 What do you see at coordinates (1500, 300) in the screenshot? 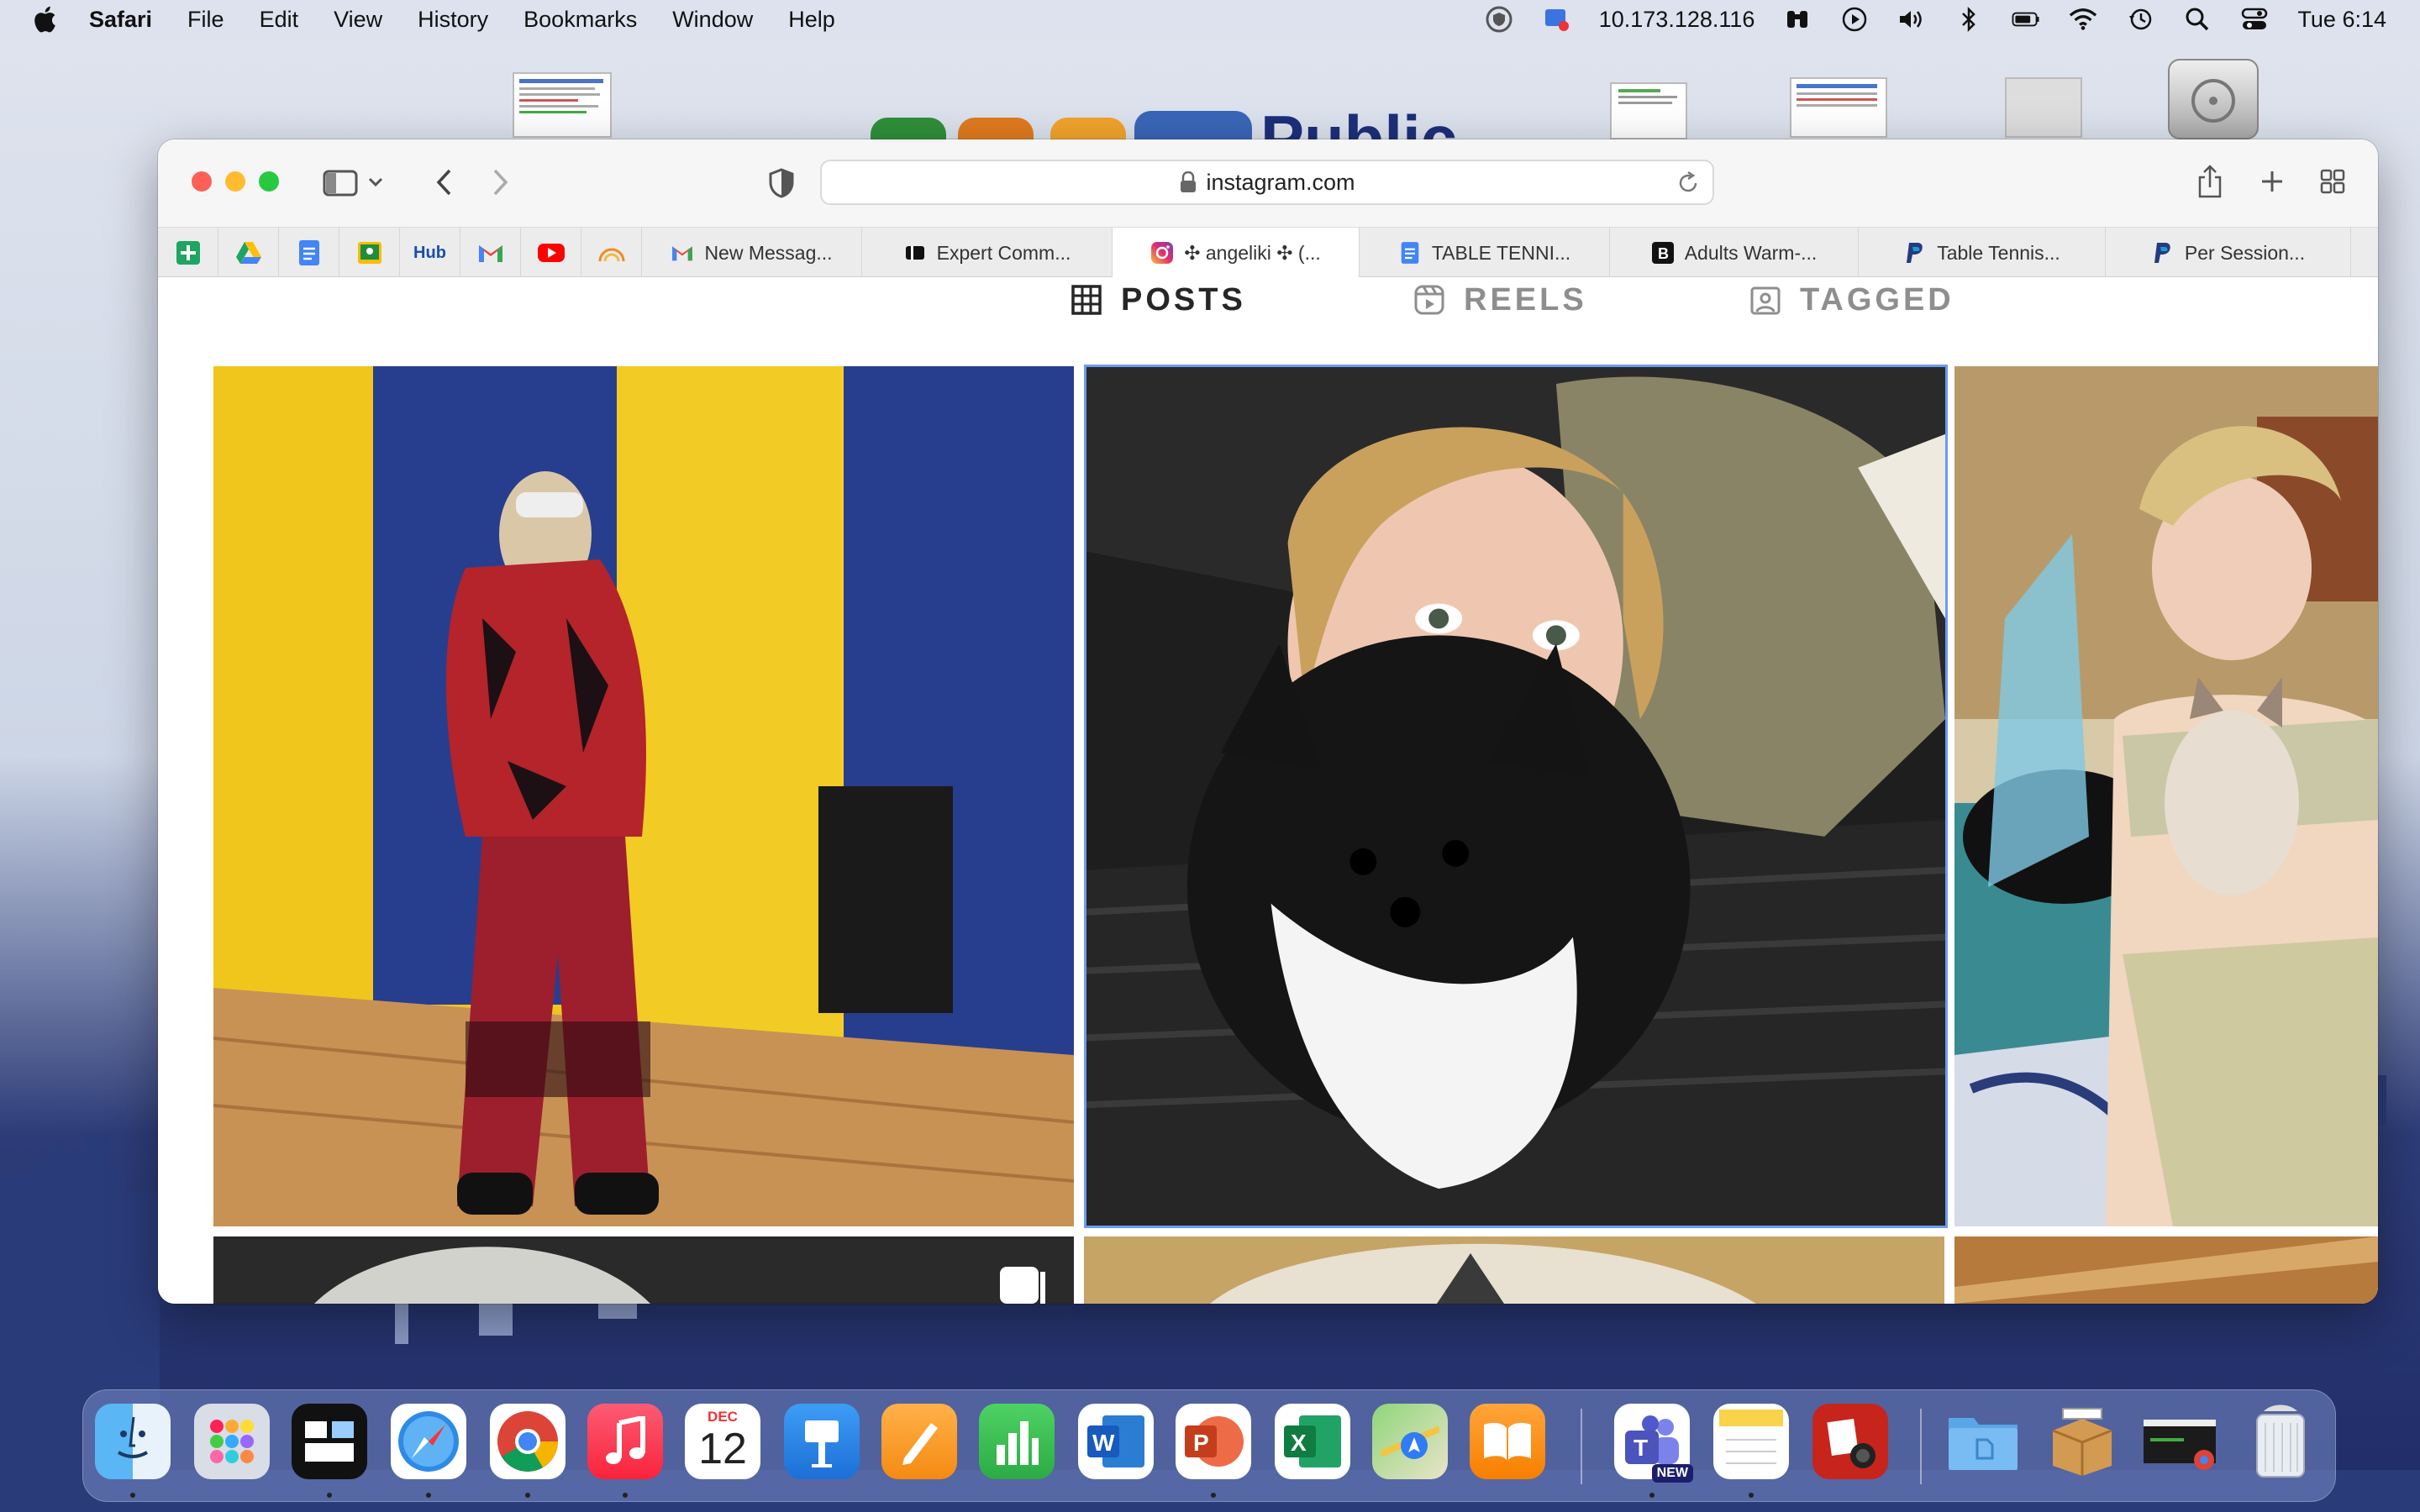
I see `tab-reels: REELS` at bounding box center [1500, 300].